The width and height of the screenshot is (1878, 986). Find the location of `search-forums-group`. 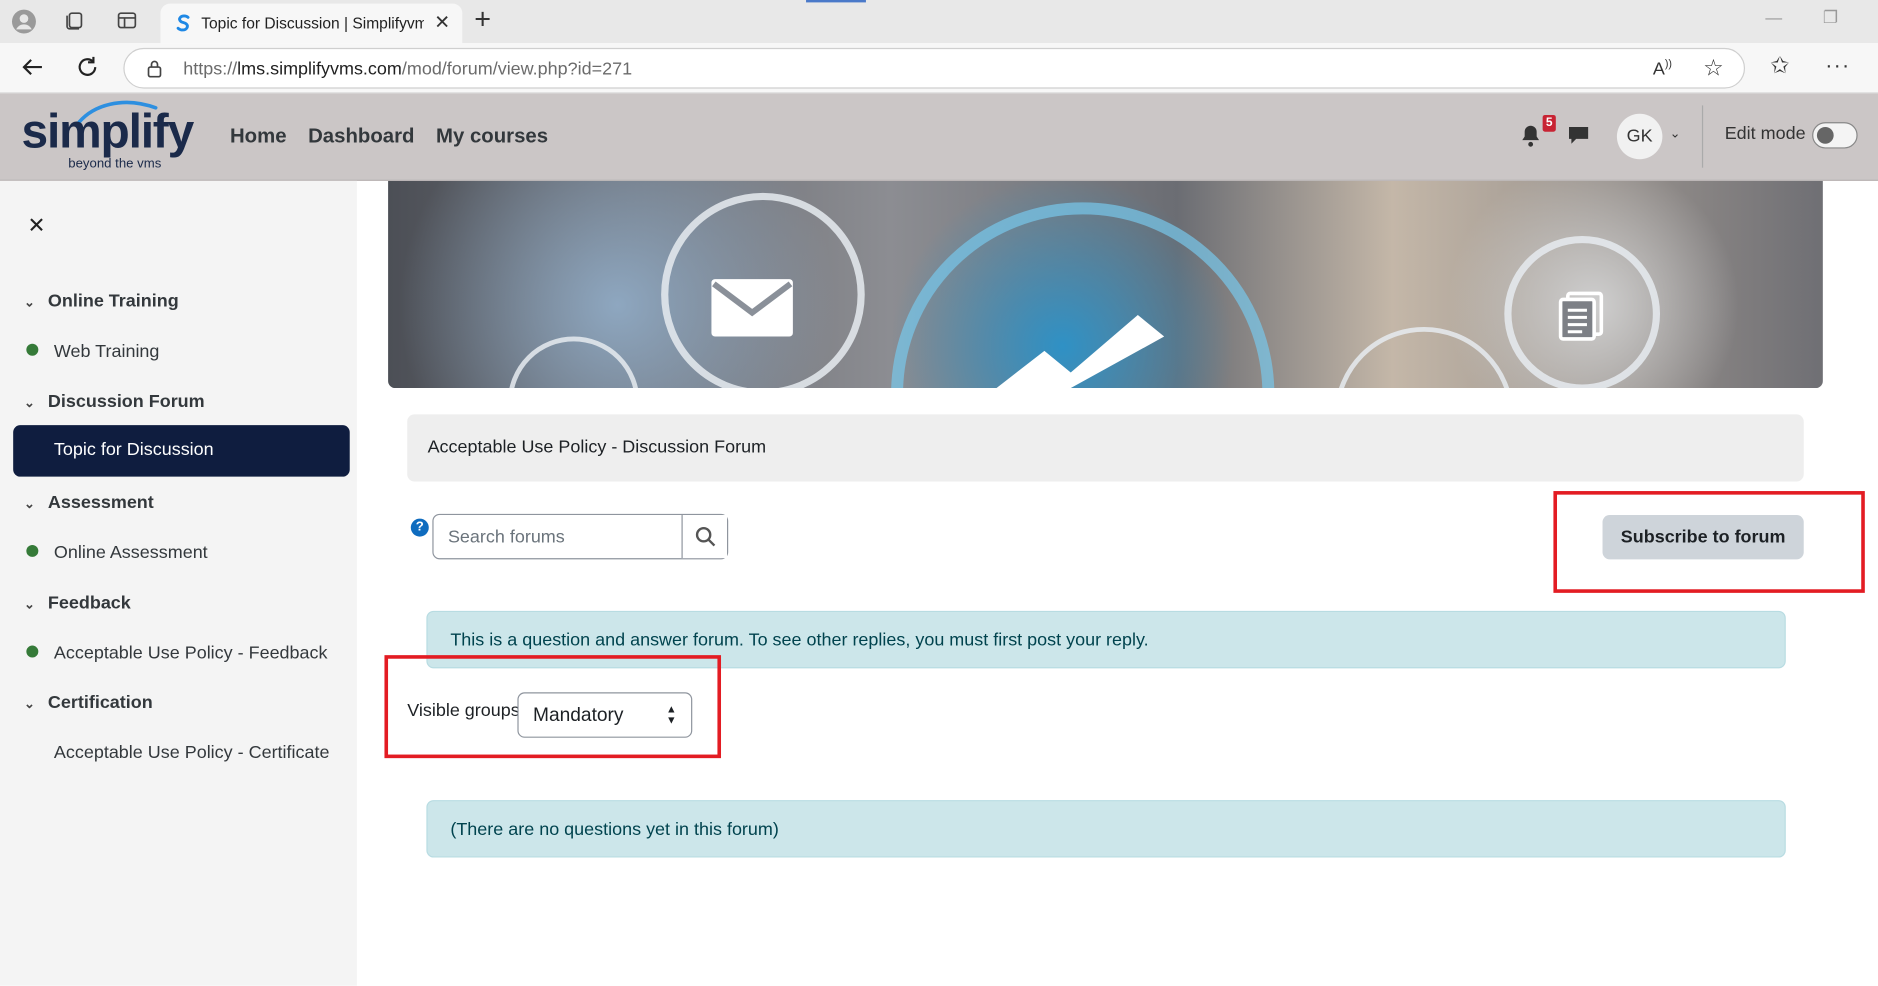

search-forums-group is located at coordinates (580, 536).